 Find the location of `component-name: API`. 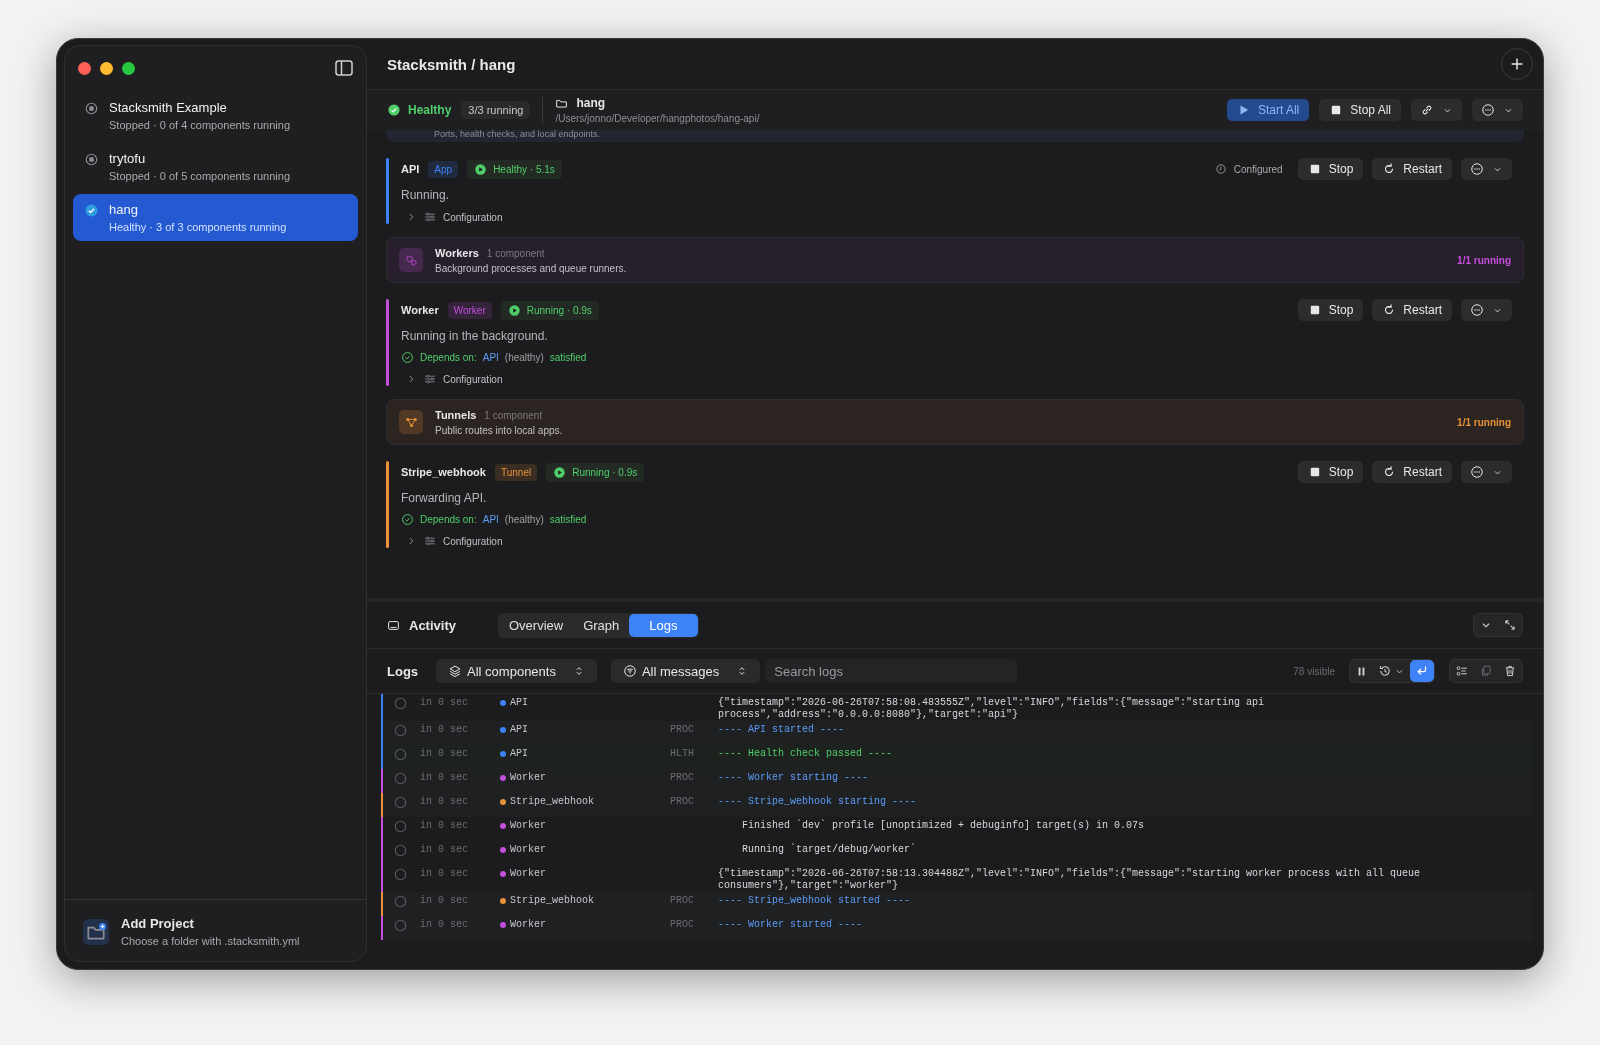

component-name: API is located at coordinates (410, 169).